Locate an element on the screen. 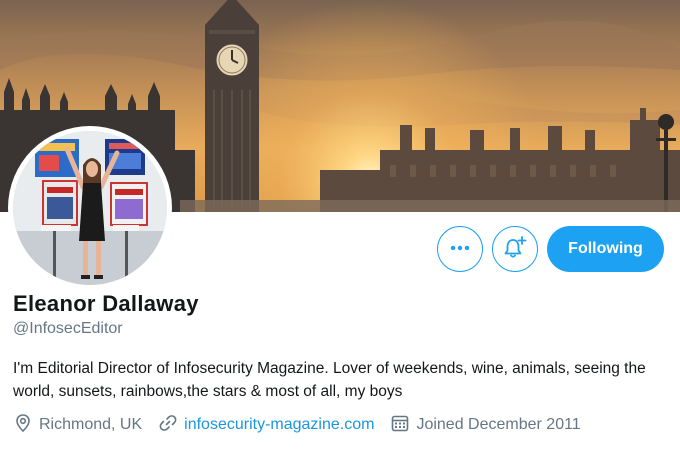 This screenshot has width=680, height=450. avatar-photo is located at coordinates (90, 208).